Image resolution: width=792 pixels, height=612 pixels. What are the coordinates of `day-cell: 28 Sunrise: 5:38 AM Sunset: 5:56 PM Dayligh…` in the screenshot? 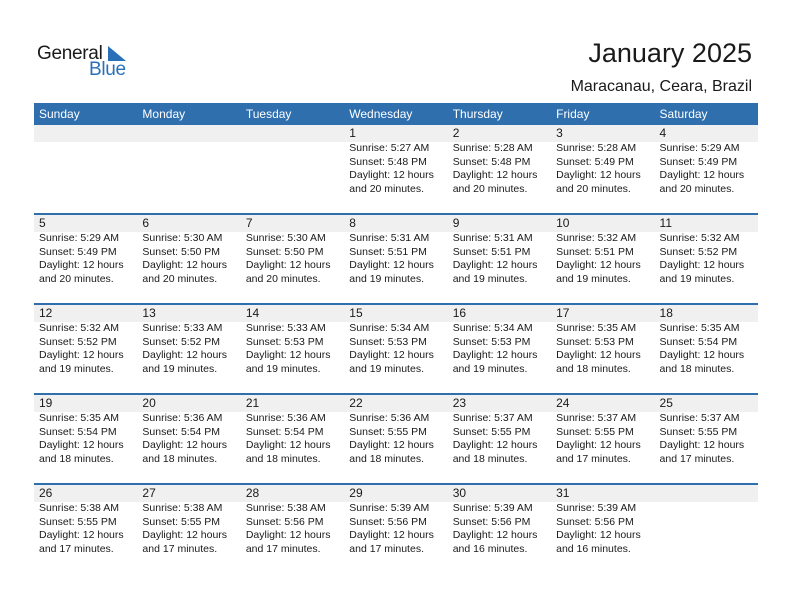 It's located at (292, 520).